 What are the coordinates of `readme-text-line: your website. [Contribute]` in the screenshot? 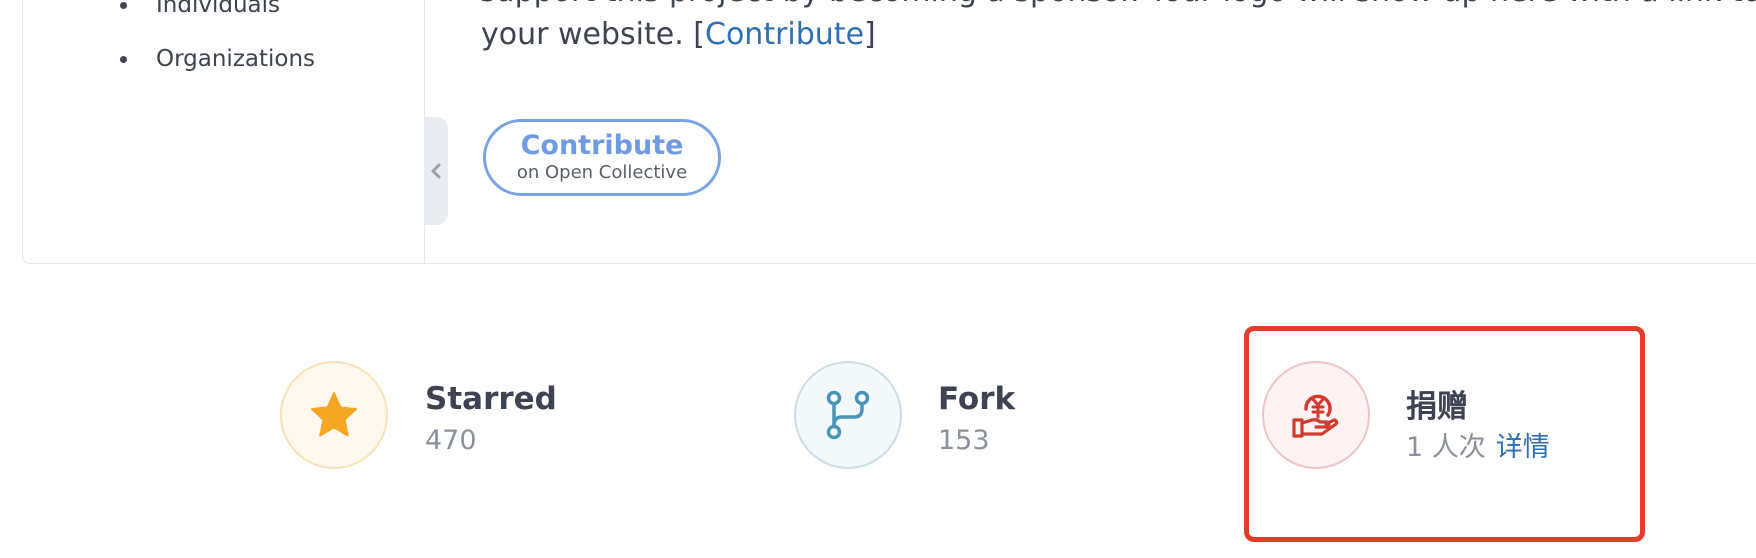 It's located at (678, 34).